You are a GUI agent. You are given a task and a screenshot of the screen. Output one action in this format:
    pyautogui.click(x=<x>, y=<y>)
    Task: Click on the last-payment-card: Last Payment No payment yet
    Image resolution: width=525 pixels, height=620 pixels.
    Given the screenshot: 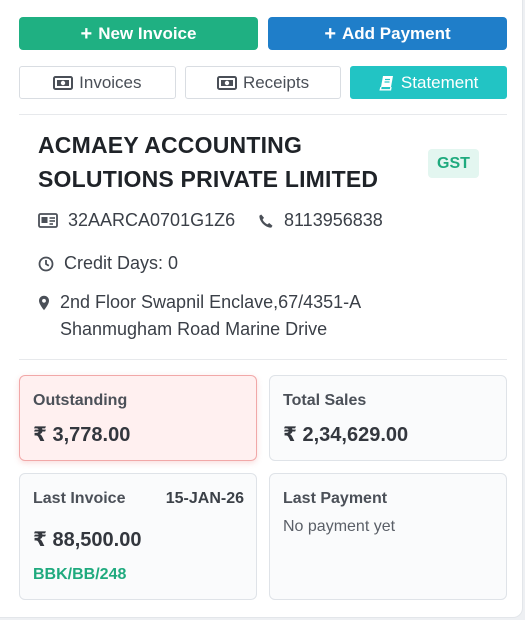 What is the action you would take?
    pyautogui.click(x=388, y=536)
    